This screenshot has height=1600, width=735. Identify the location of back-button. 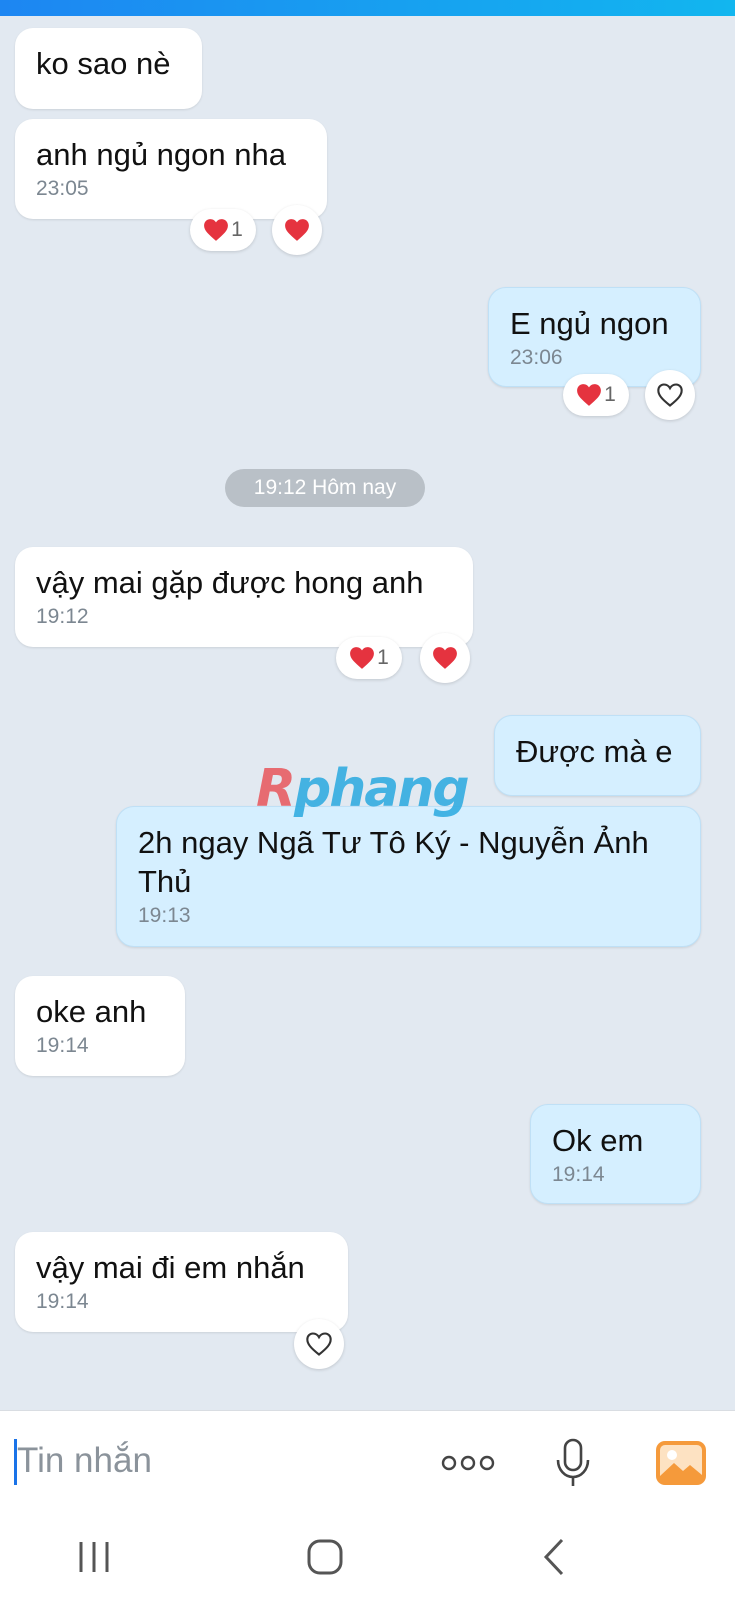
(554, 1557).